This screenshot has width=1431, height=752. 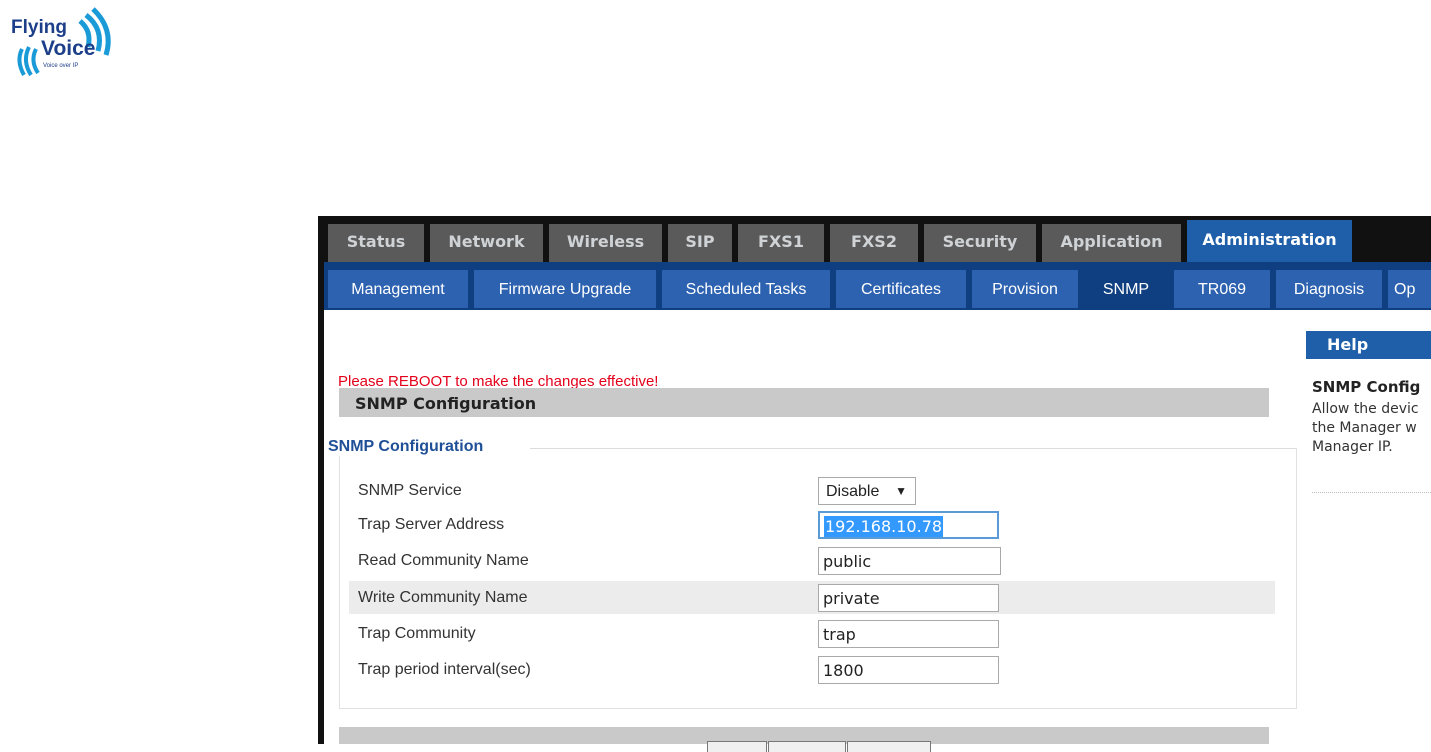 What do you see at coordinates (980, 243) in the screenshot?
I see `tab-security: Security` at bounding box center [980, 243].